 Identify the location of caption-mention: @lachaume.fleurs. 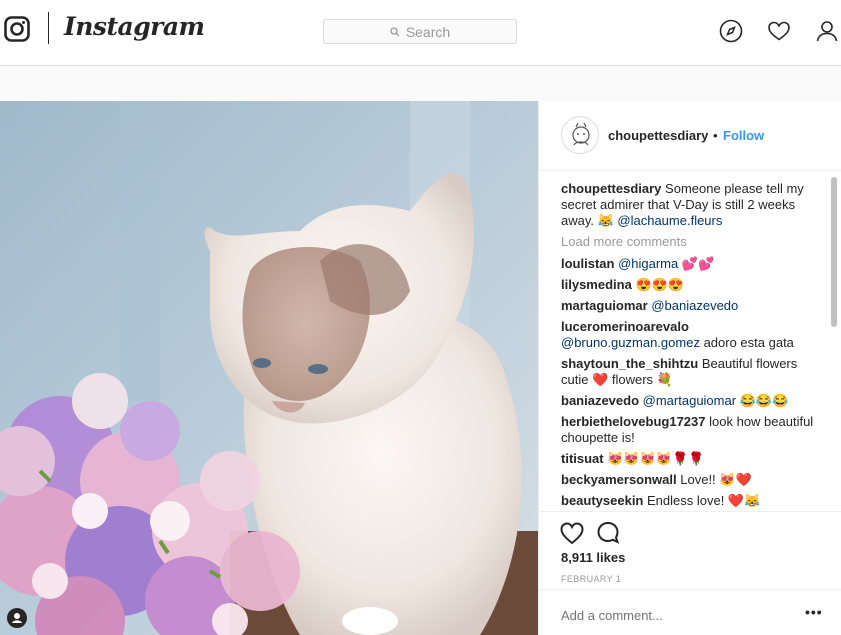
(669, 220).